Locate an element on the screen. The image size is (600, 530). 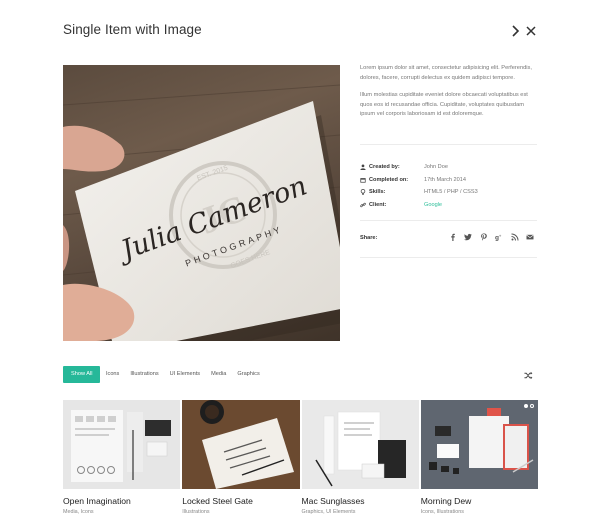
meta-row-created-by: Created by: John Doe is located at coordinates (449, 167).